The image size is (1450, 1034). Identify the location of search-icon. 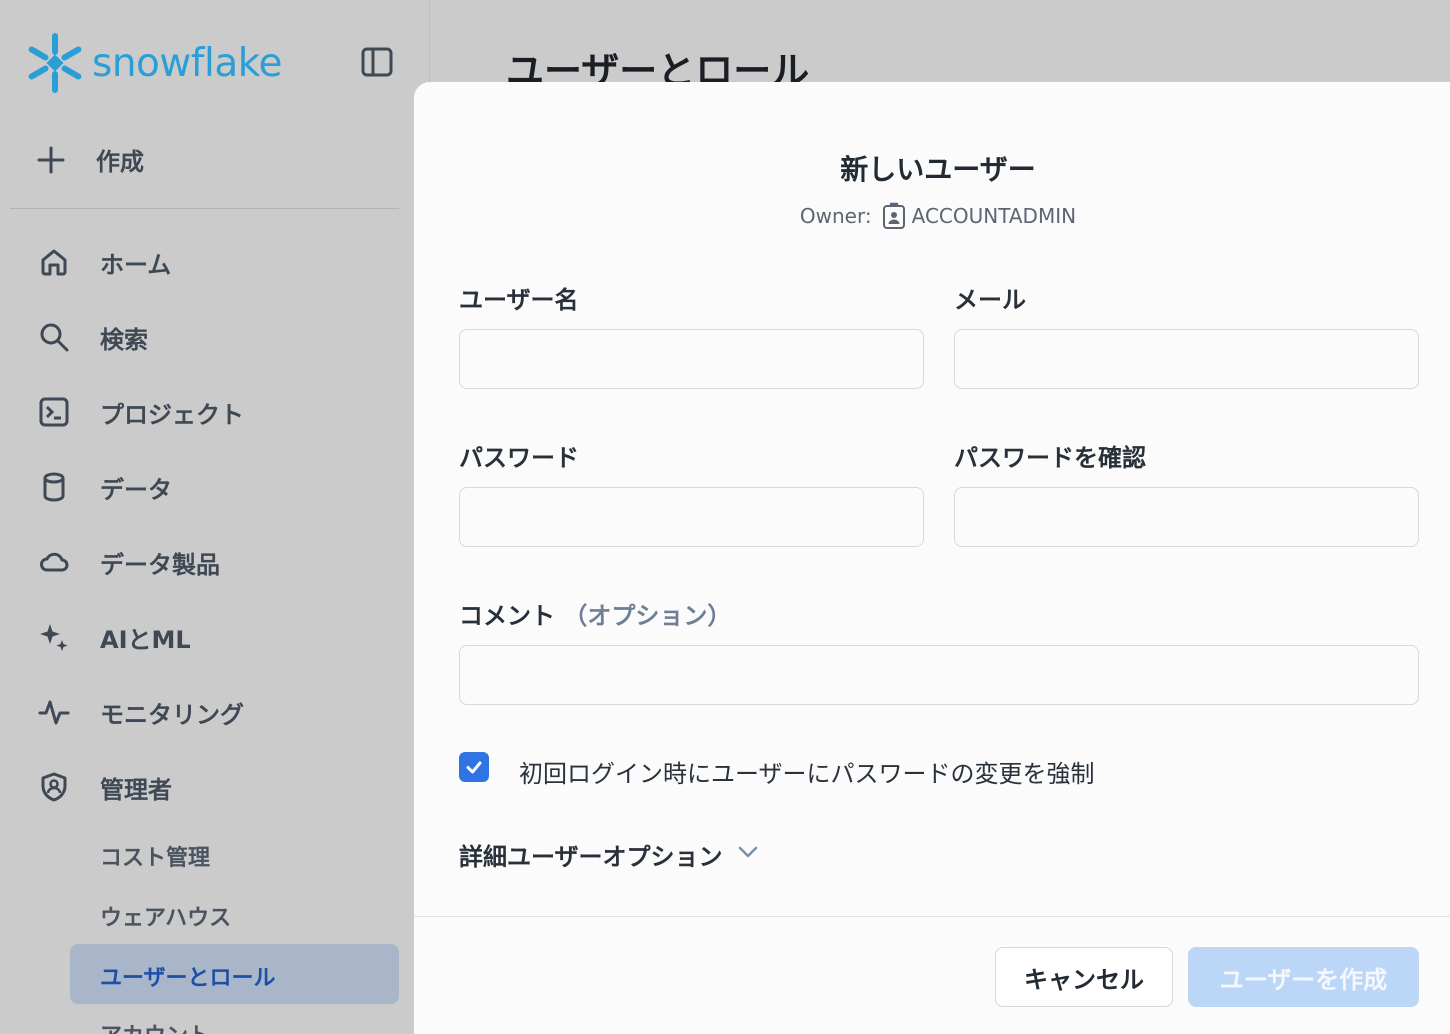
(54, 337).